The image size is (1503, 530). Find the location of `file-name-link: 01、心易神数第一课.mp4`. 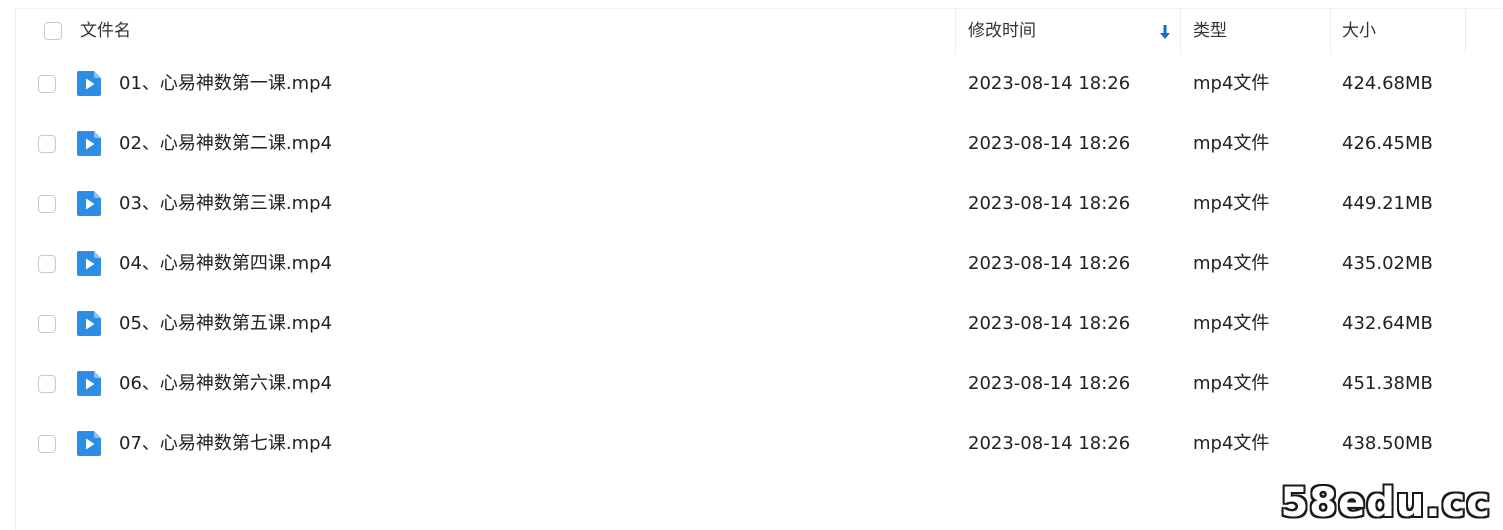

file-name-link: 01、心易神数第一课.mp4 is located at coordinates (225, 84).